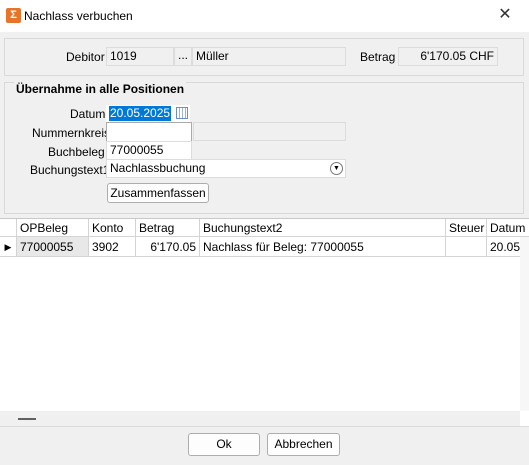 This screenshot has height=465, width=529. What do you see at coordinates (78, 16) in the screenshot?
I see `window-title: Nachlass verbuchen` at bounding box center [78, 16].